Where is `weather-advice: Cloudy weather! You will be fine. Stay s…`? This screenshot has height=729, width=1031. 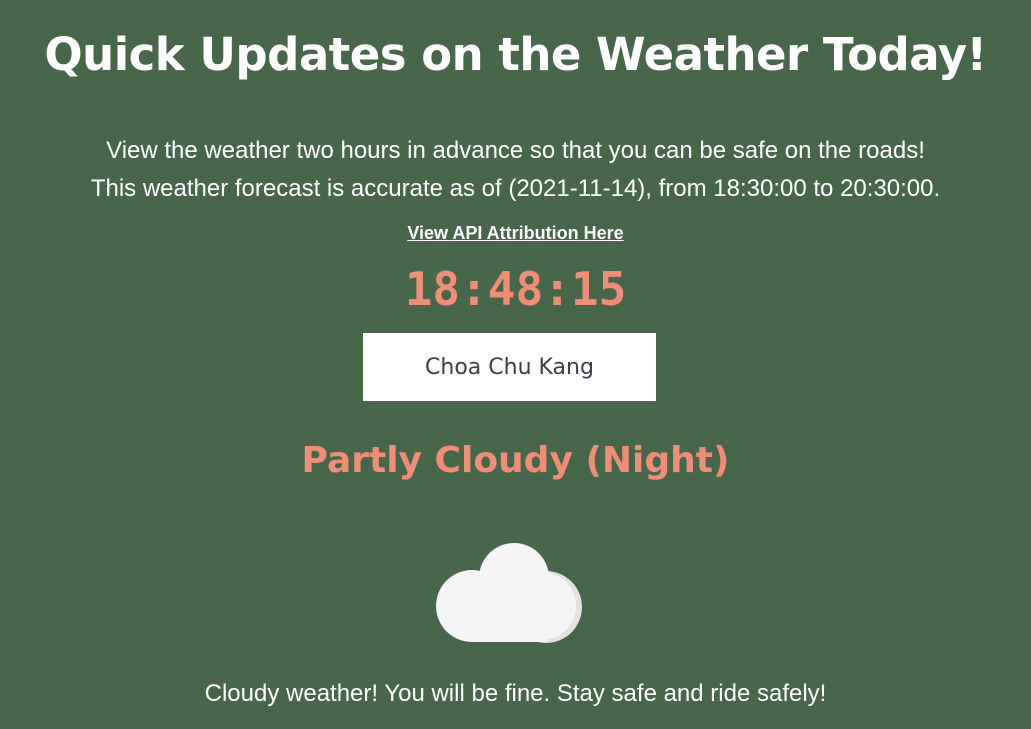
weather-advice: Cloudy weather! You will be fine. Stay s… is located at coordinates (515, 693).